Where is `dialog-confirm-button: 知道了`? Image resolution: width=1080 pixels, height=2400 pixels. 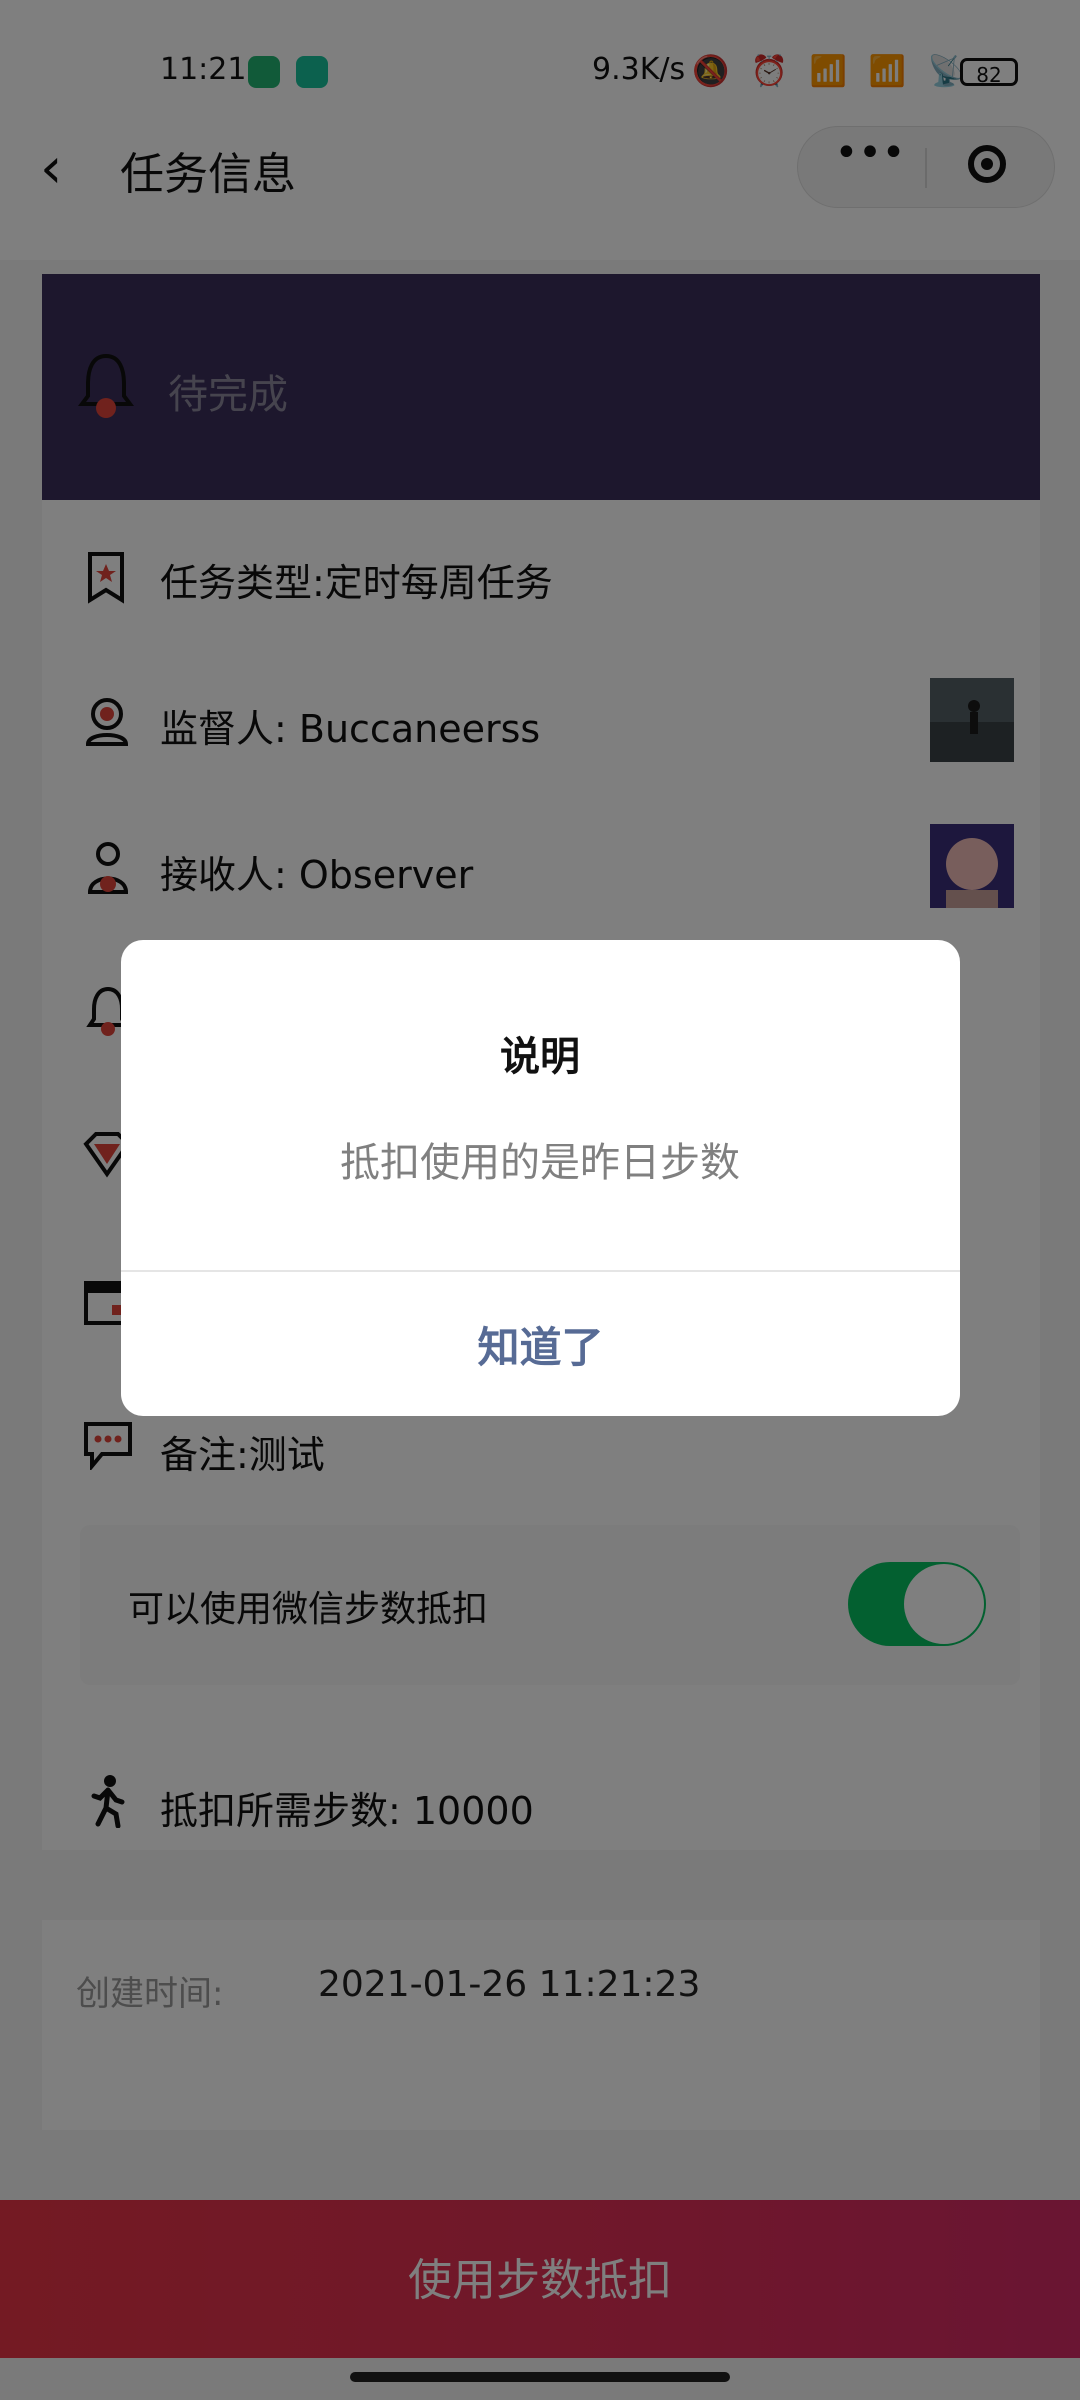 dialog-confirm-button: 知道了 is located at coordinates (540, 1344).